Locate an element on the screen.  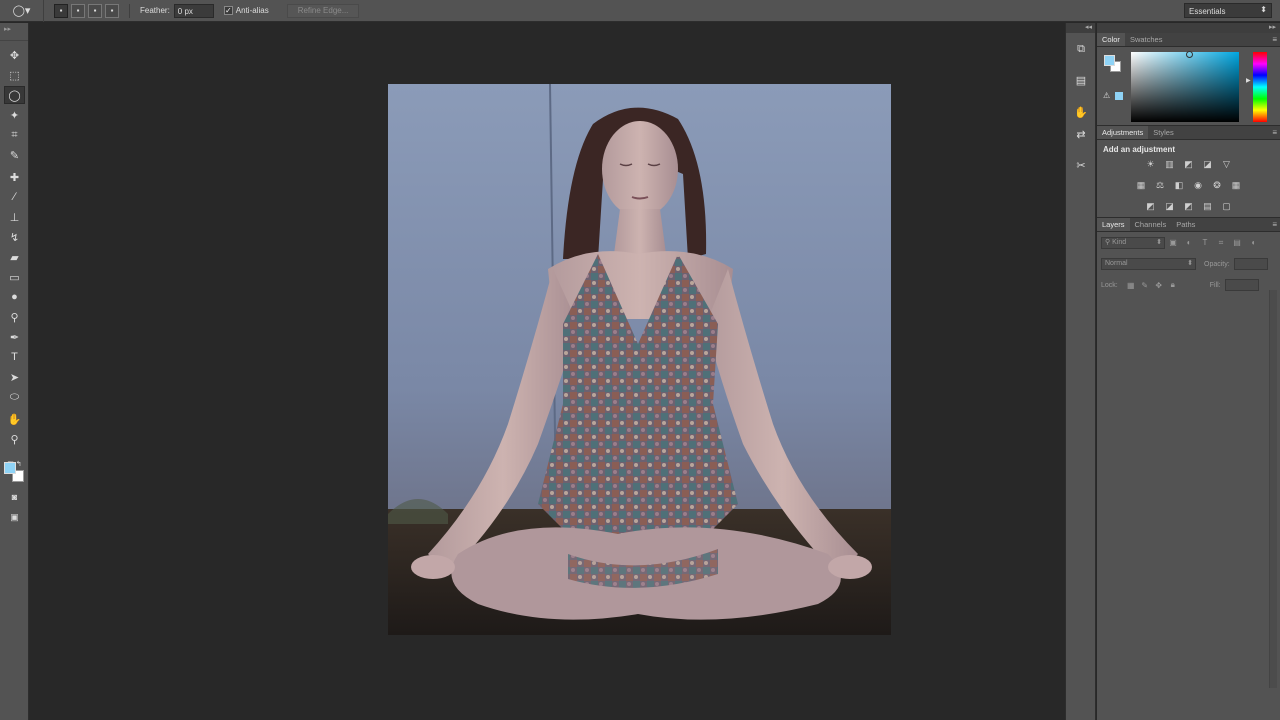
smart-object-filter-icon: ▤ is located at coordinates (1237, 243).